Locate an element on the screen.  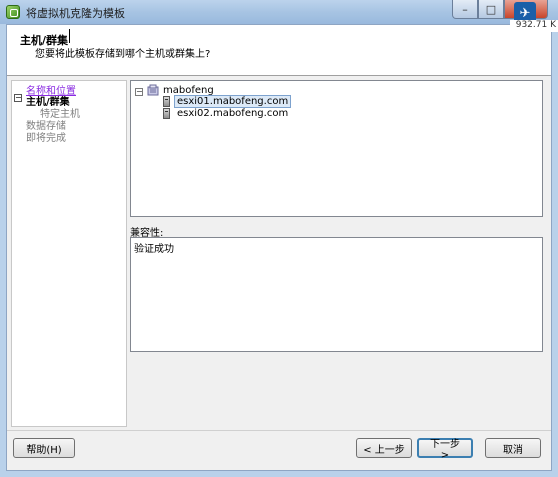
tree-collapse-icon: − is located at coordinates (139, 92).